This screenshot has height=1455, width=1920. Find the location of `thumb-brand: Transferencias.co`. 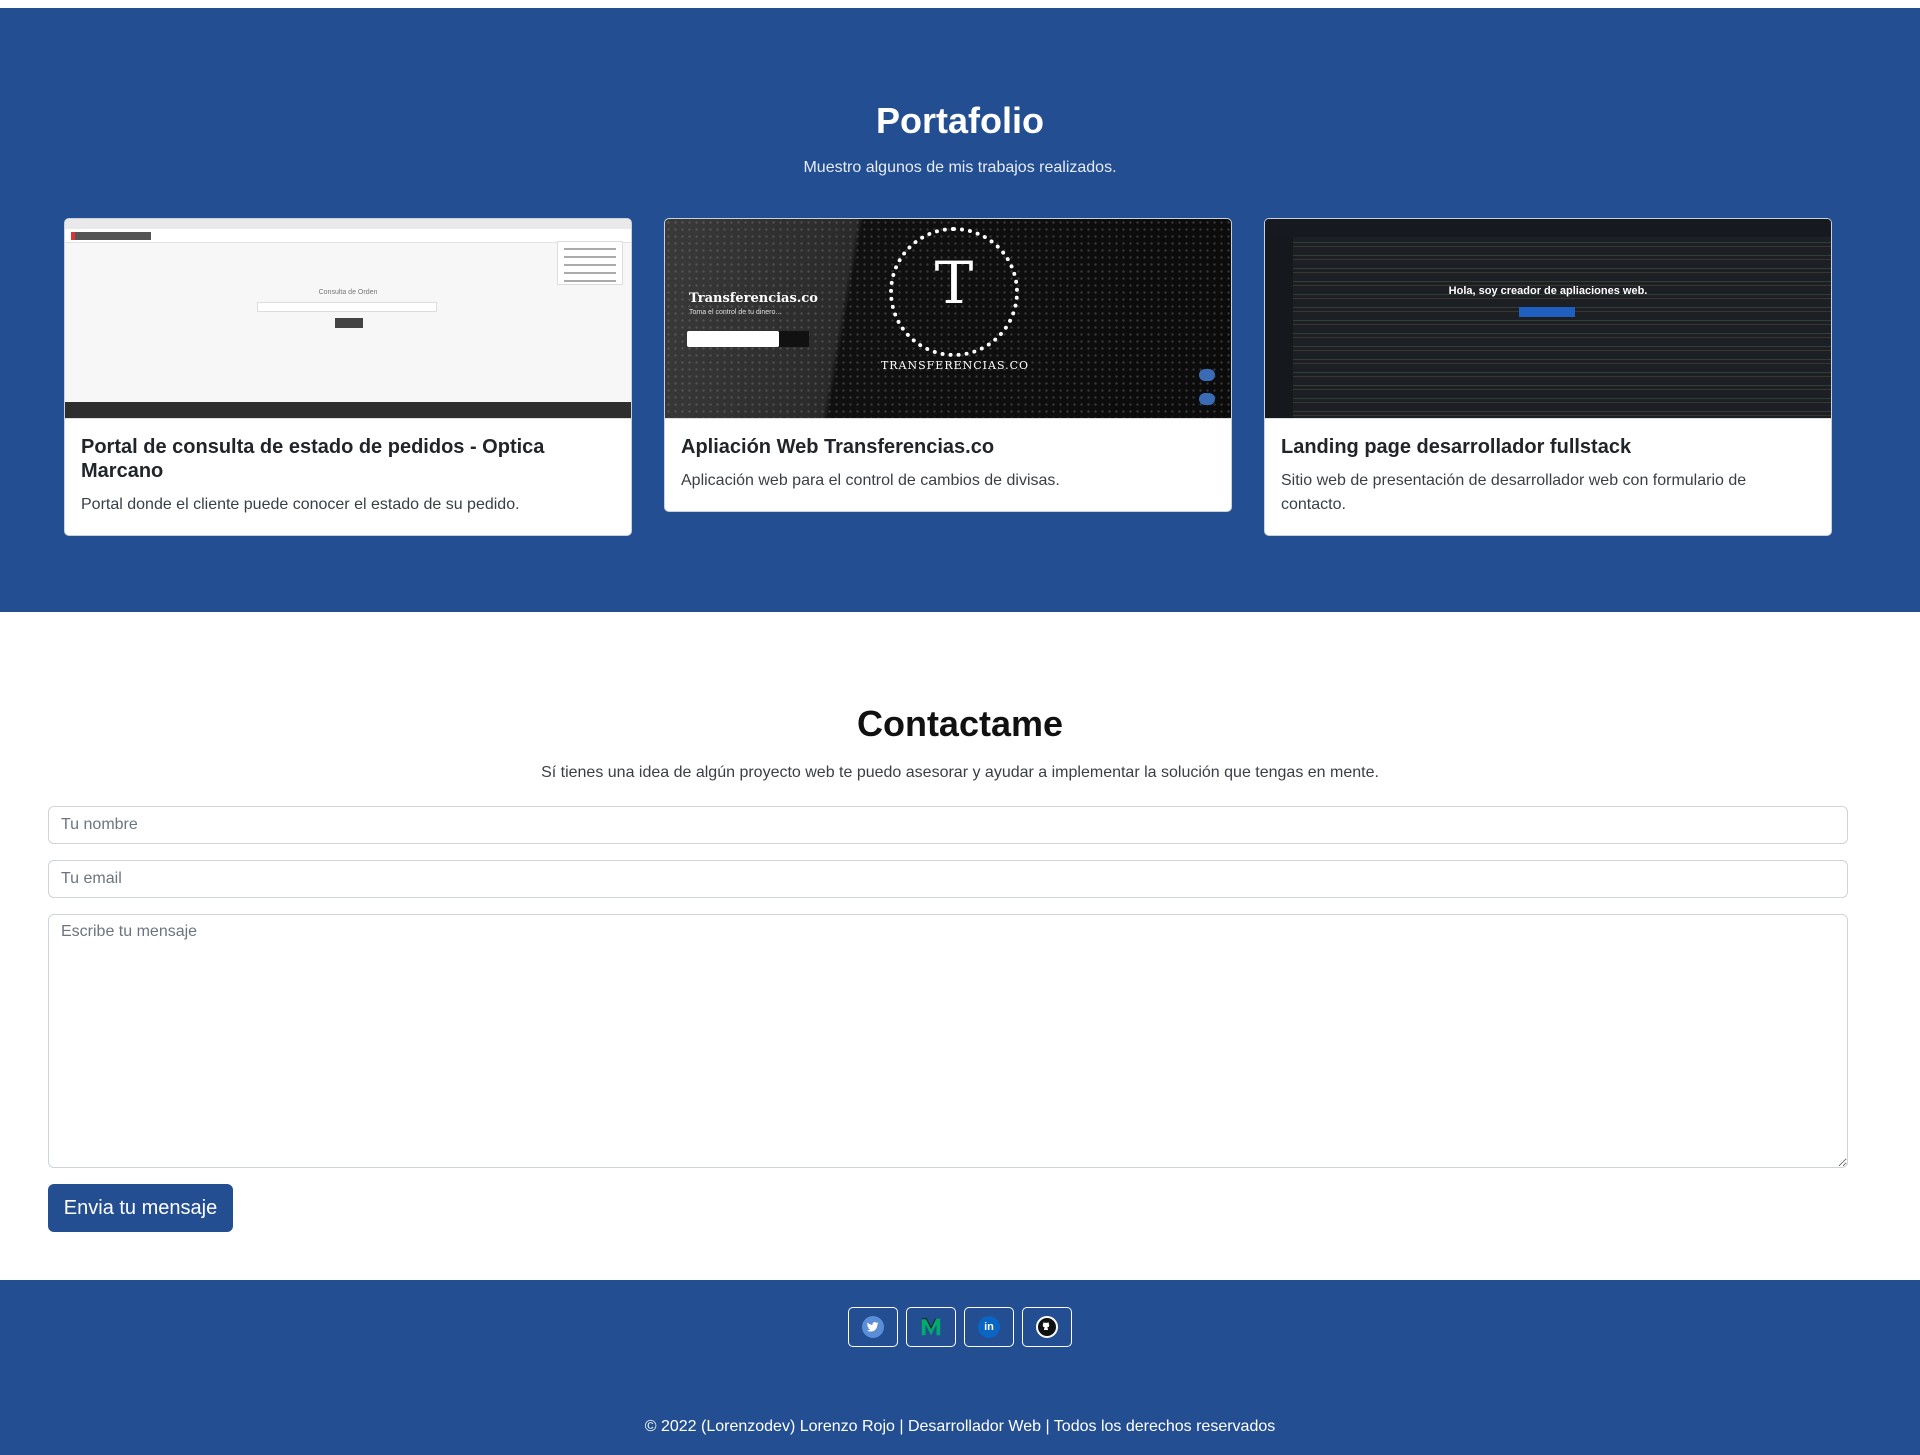

thumb-brand: Transferencias.co is located at coordinates (753, 298).